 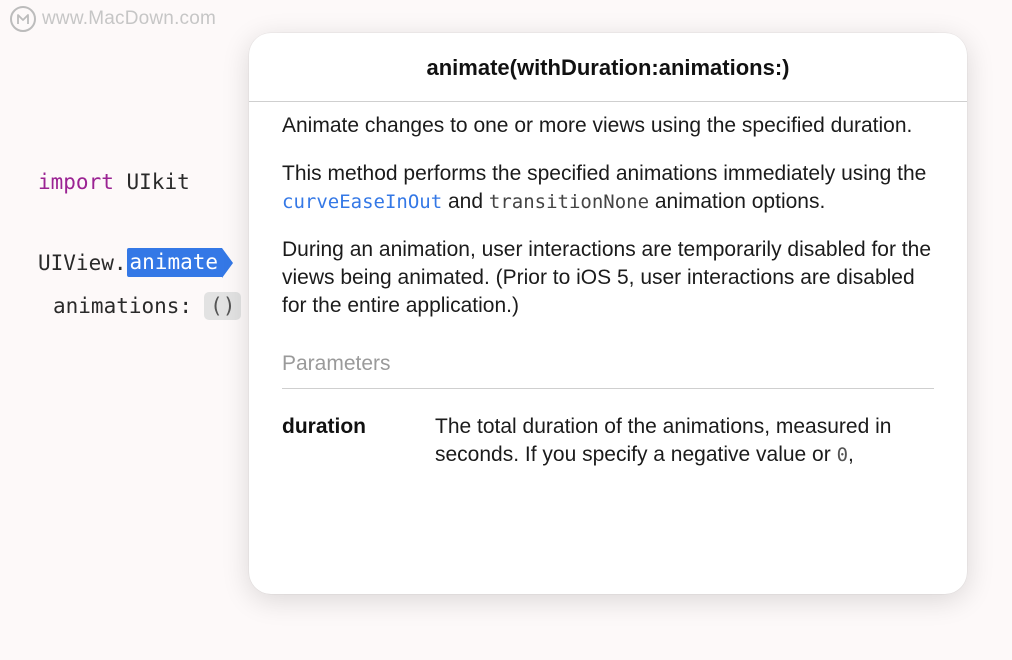 What do you see at coordinates (76, 182) in the screenshot?
I see `import-keyword: import` at bounding box center [76, 182].